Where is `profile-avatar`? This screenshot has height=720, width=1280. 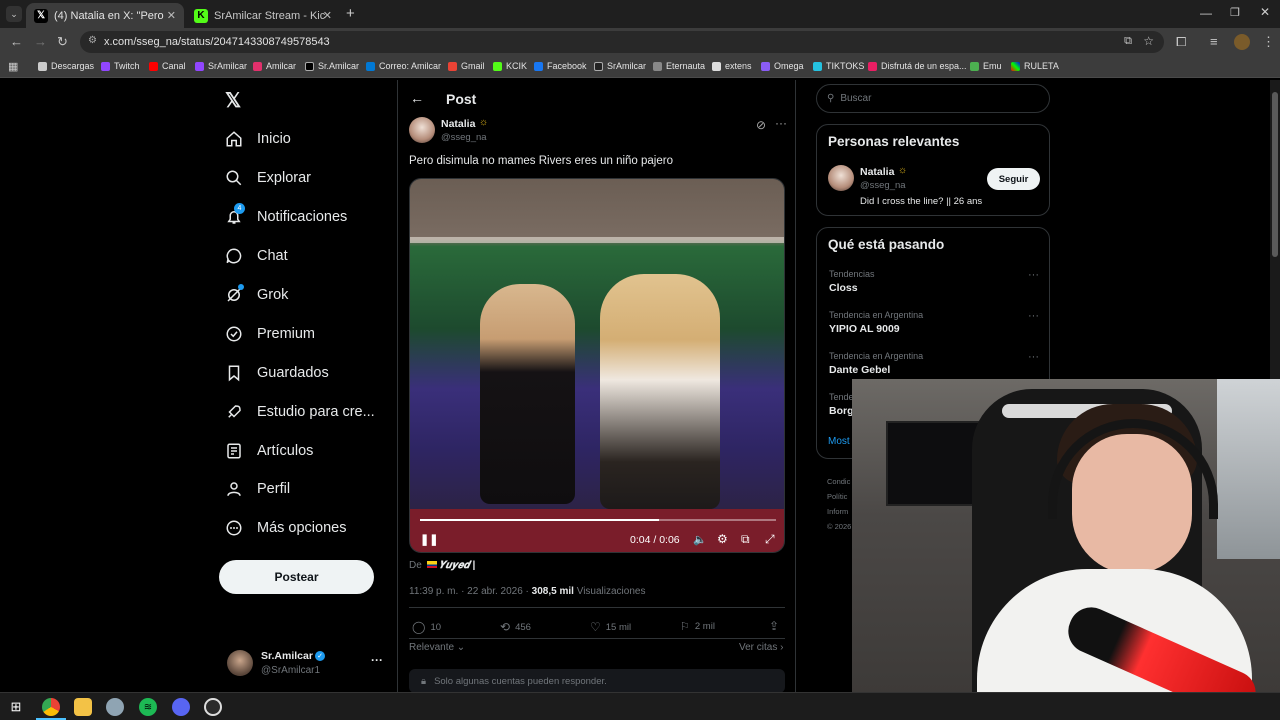 profile-avatar is located at coordinates (1242, 42).